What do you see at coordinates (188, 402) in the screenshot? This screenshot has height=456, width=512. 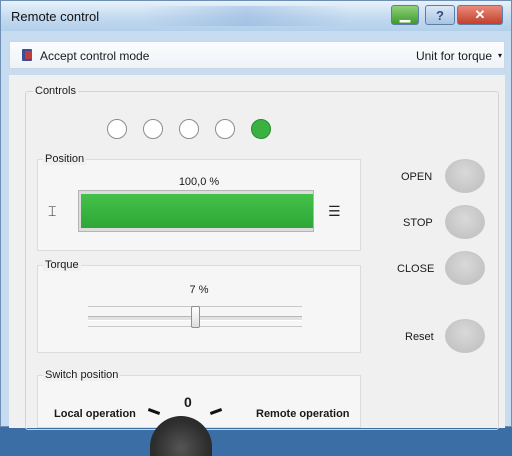 I see `switch-zero-label: 0` at bounding box center [188, 402].